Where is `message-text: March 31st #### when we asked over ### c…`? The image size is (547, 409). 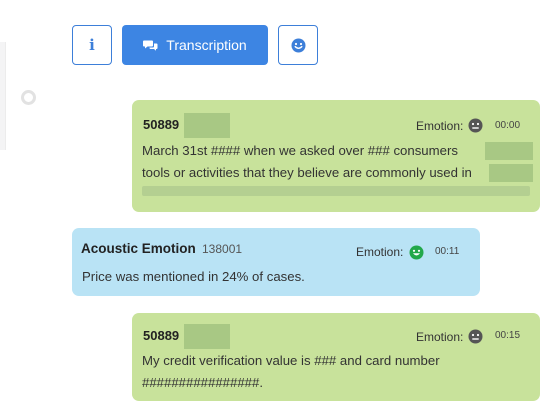 message-text: March 31st #### when we asked over ### c… is located at coordinates (322, 162).